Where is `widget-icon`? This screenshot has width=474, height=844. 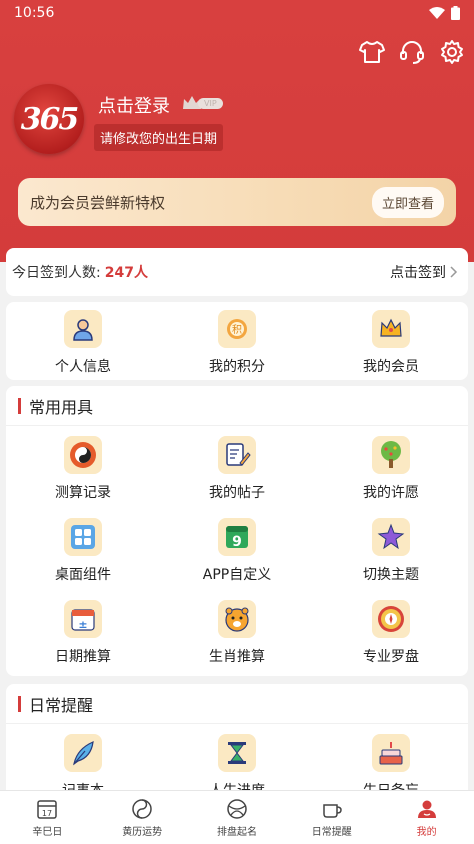
widget-icon is located at coordinates (83, 537).